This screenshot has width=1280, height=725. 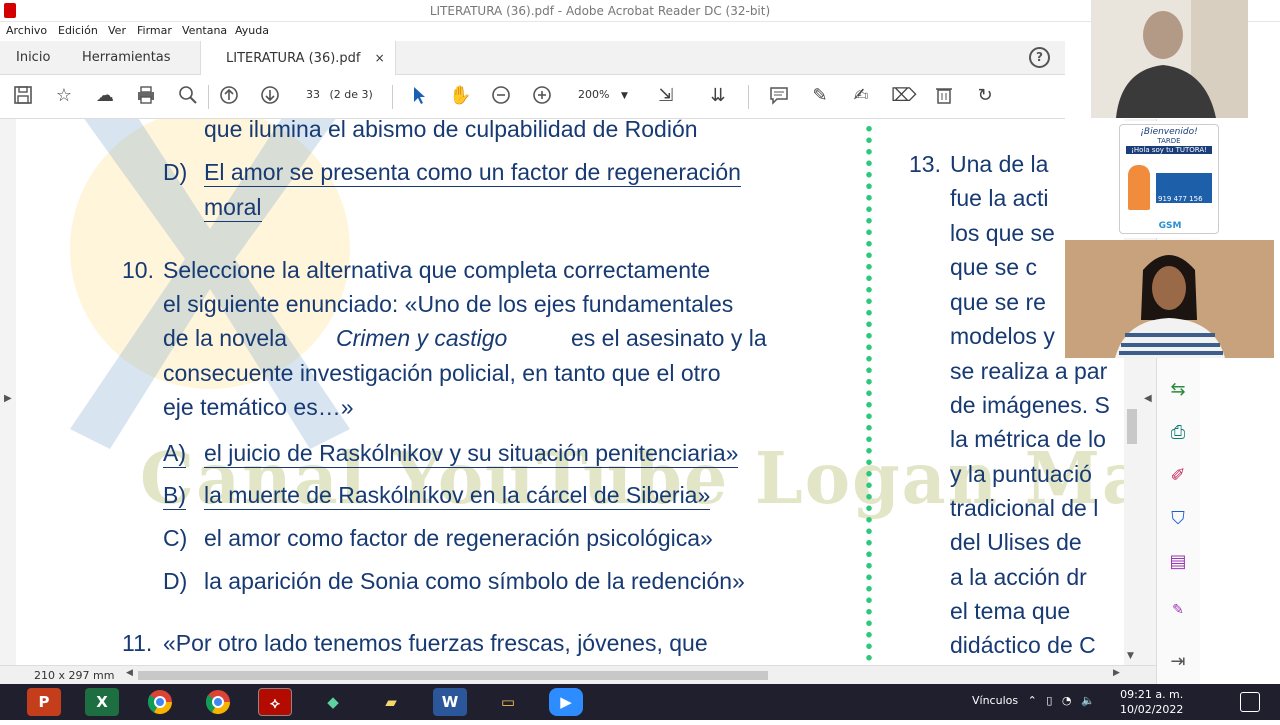 What do you see at coordinates (998, 302) in the screenshot?
I see `right-column-line: que se re` at bounding box center [998, 302].